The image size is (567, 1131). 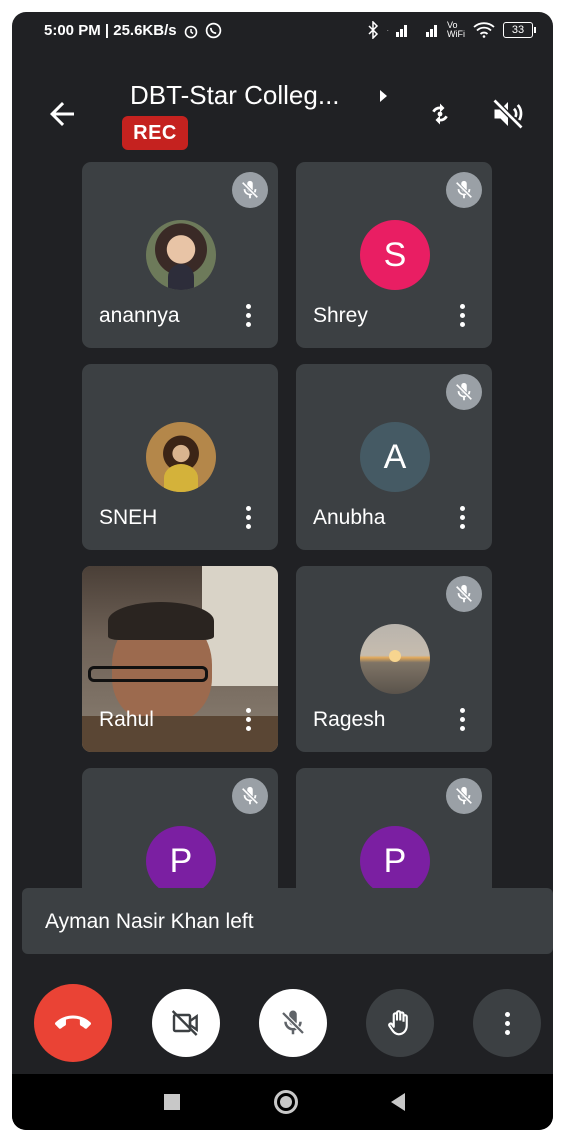 What do you see at coordinates (456, 29) in the screenshot?
I see `vowifi-label: Vo WiFi` at bounding box center [456, 29].